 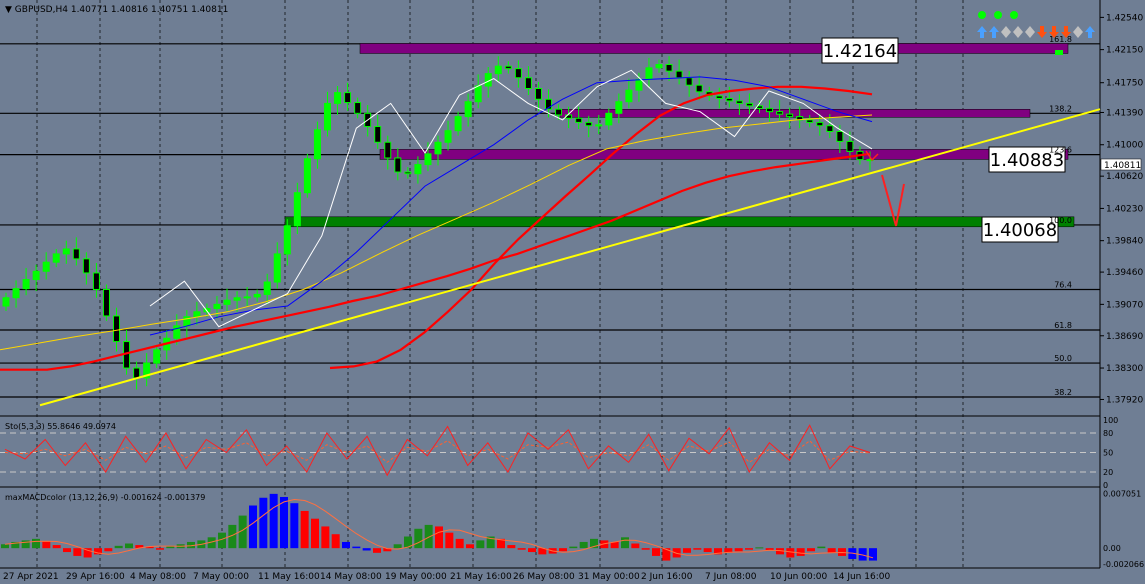 I want to click on stoch-level-label: 80, so click(x=1108, y=433).